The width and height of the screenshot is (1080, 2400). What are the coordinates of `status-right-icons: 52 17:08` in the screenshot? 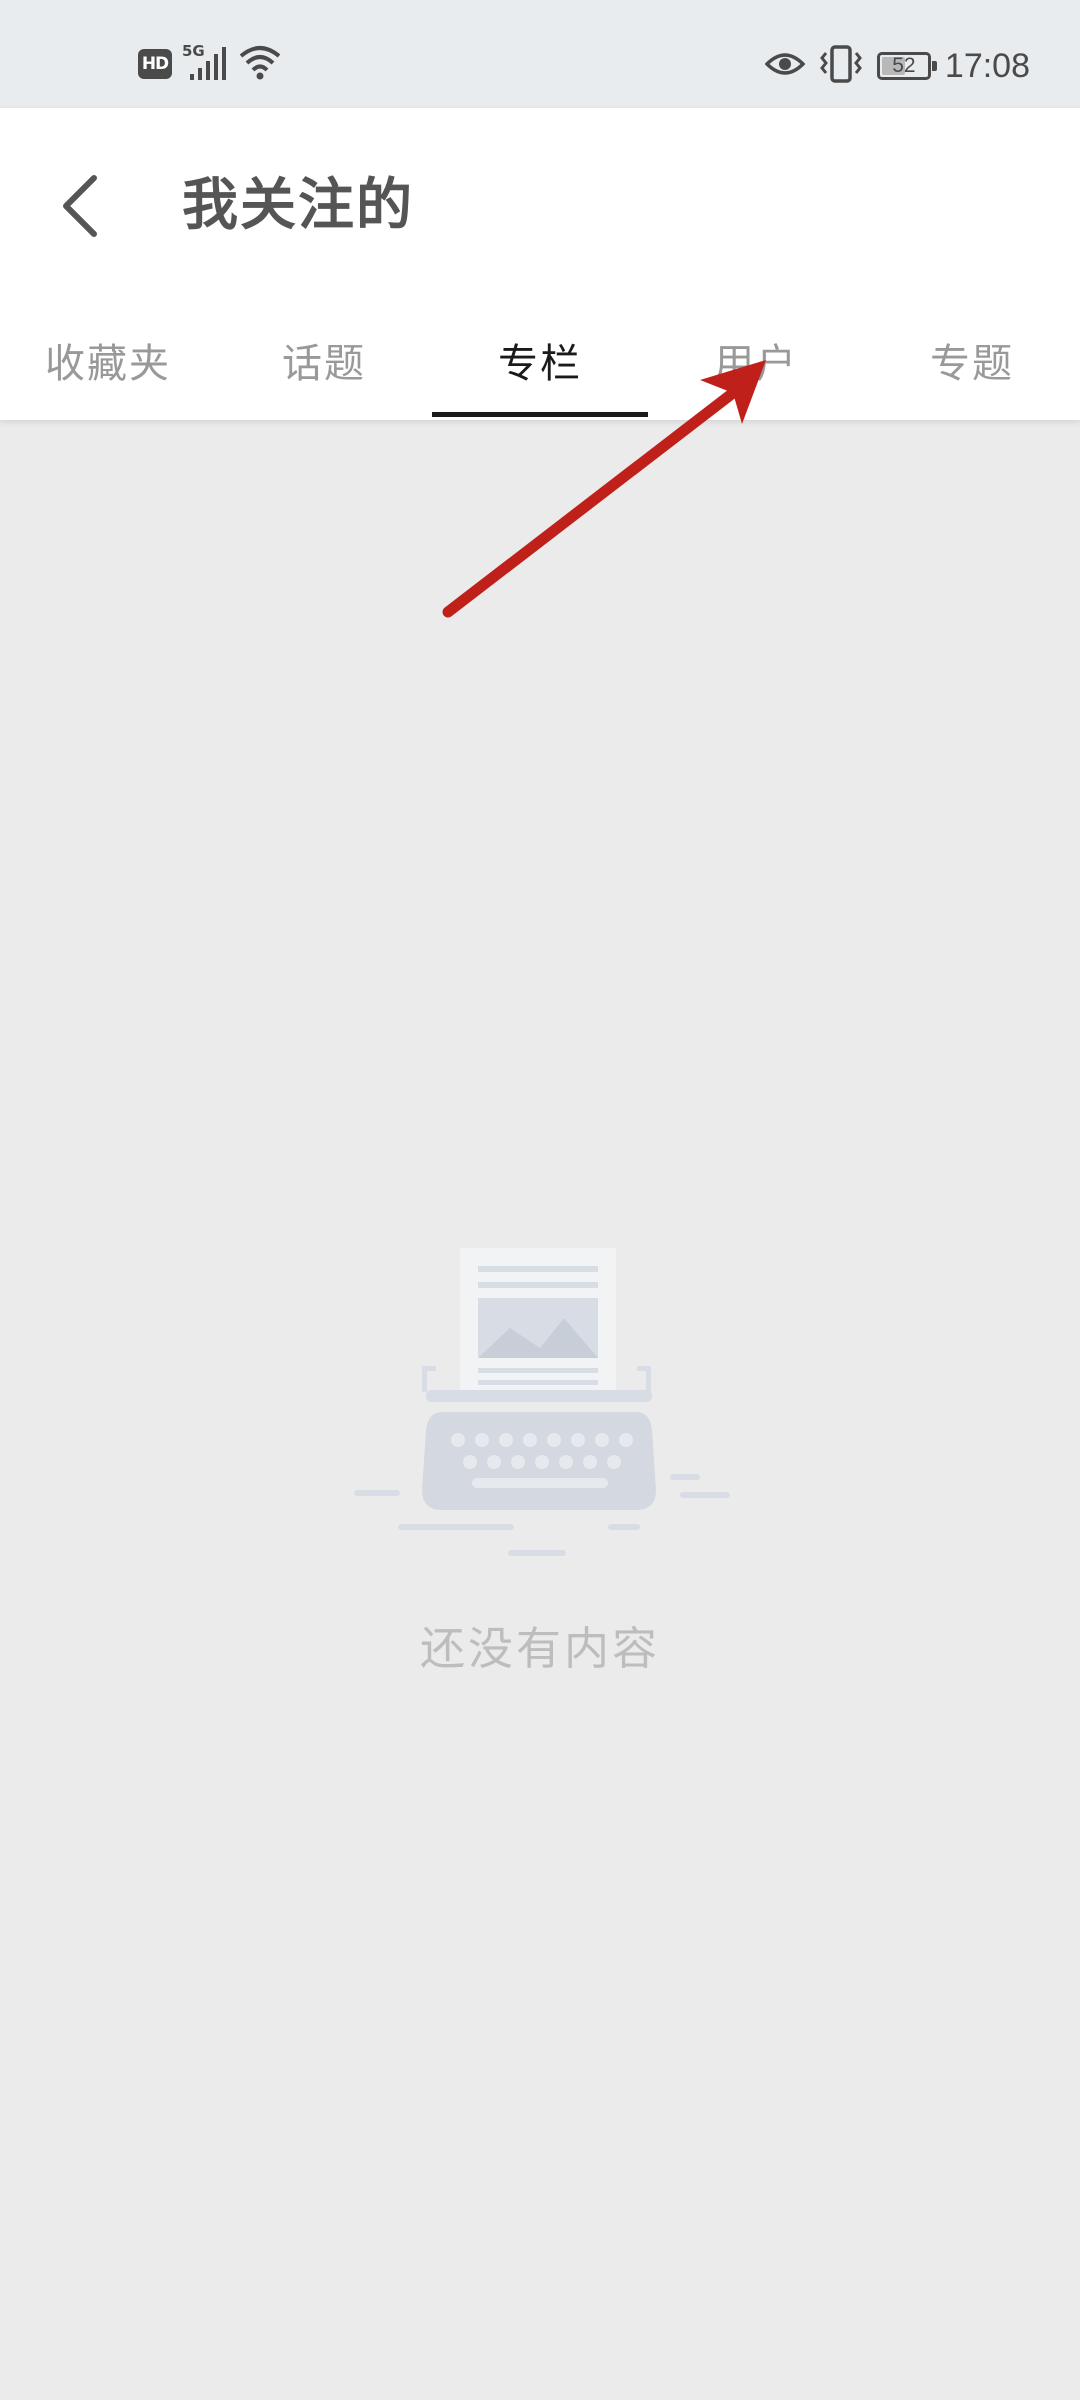 It's located at (890, 66).